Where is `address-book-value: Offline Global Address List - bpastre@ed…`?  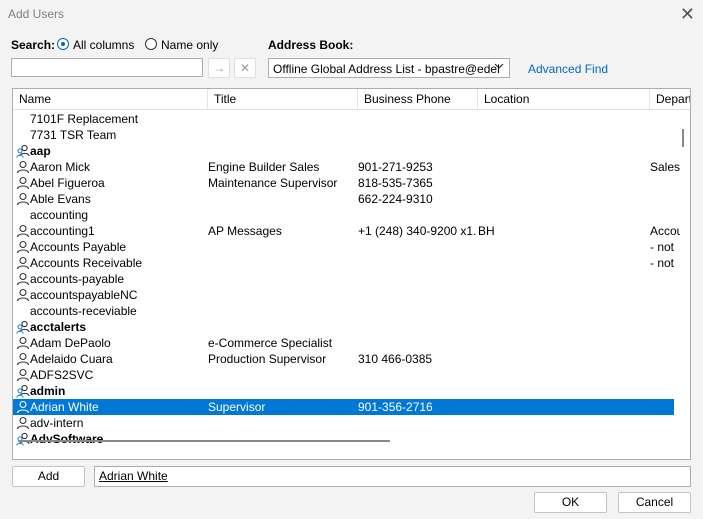 address-book-value: Offline Global Address List - bpastre@ed… is located at coordinates (386, 69).